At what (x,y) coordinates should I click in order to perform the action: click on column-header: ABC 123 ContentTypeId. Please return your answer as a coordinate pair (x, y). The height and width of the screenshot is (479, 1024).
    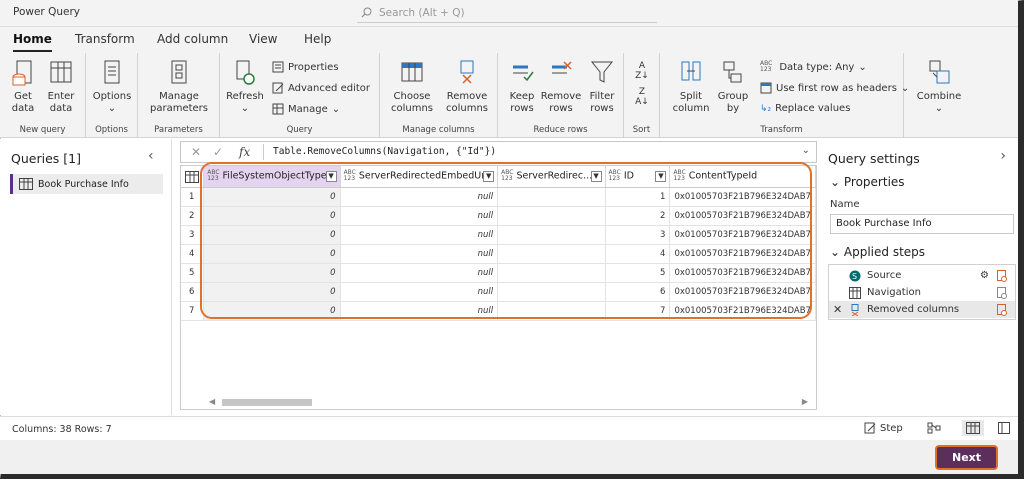
    Looking at the image, I should click on (742, 177).